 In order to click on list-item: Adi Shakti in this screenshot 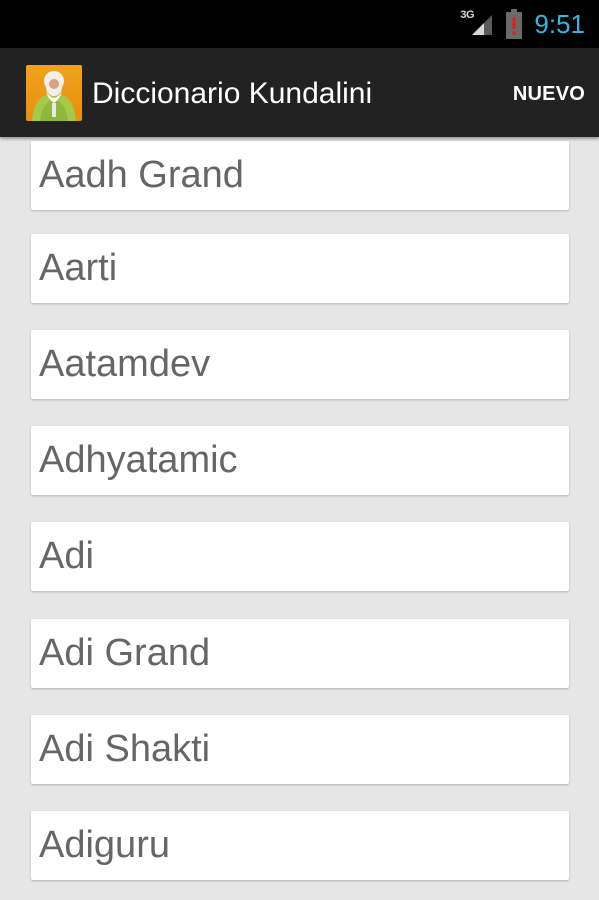, I will do `click(300, 749)`.